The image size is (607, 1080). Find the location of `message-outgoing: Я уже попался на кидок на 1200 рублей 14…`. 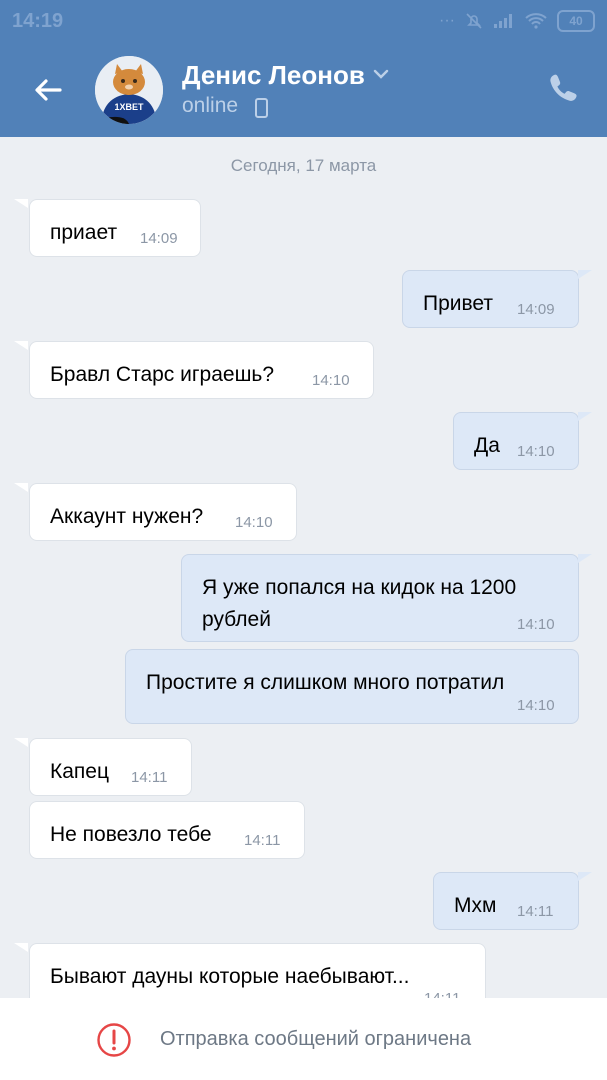

message-outgoing: Я уже попался на кидок на 1200 рублей 14… is located at coordinates (380, 598).